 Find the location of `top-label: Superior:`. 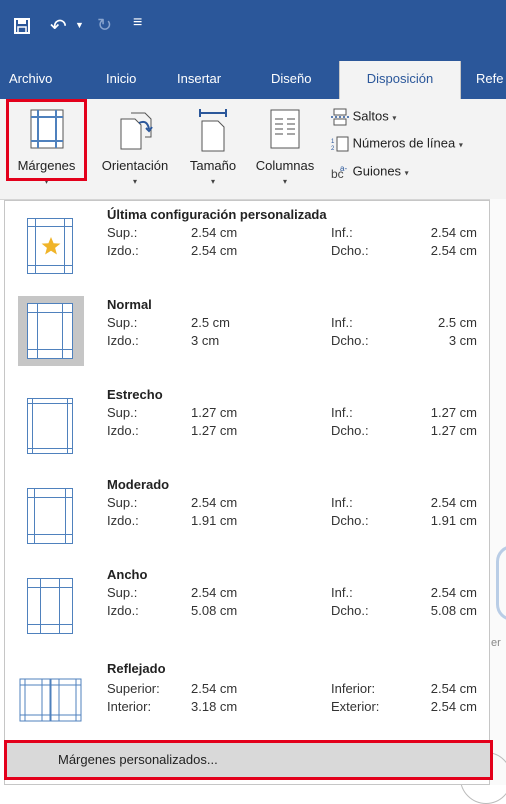

top-label: Superior: is located at coordinates (133, 688).